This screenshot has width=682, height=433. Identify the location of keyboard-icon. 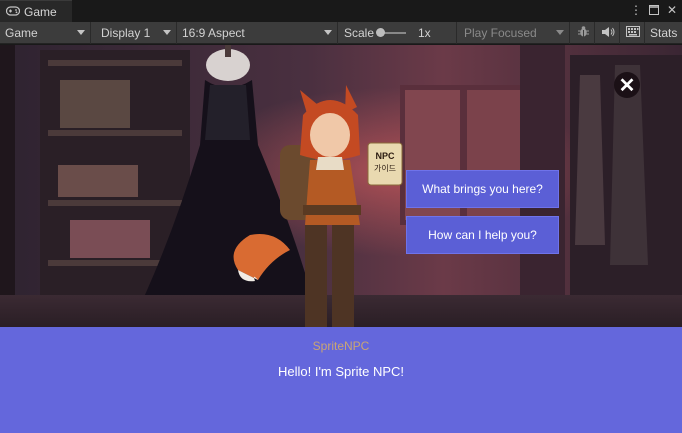
(633, 33).